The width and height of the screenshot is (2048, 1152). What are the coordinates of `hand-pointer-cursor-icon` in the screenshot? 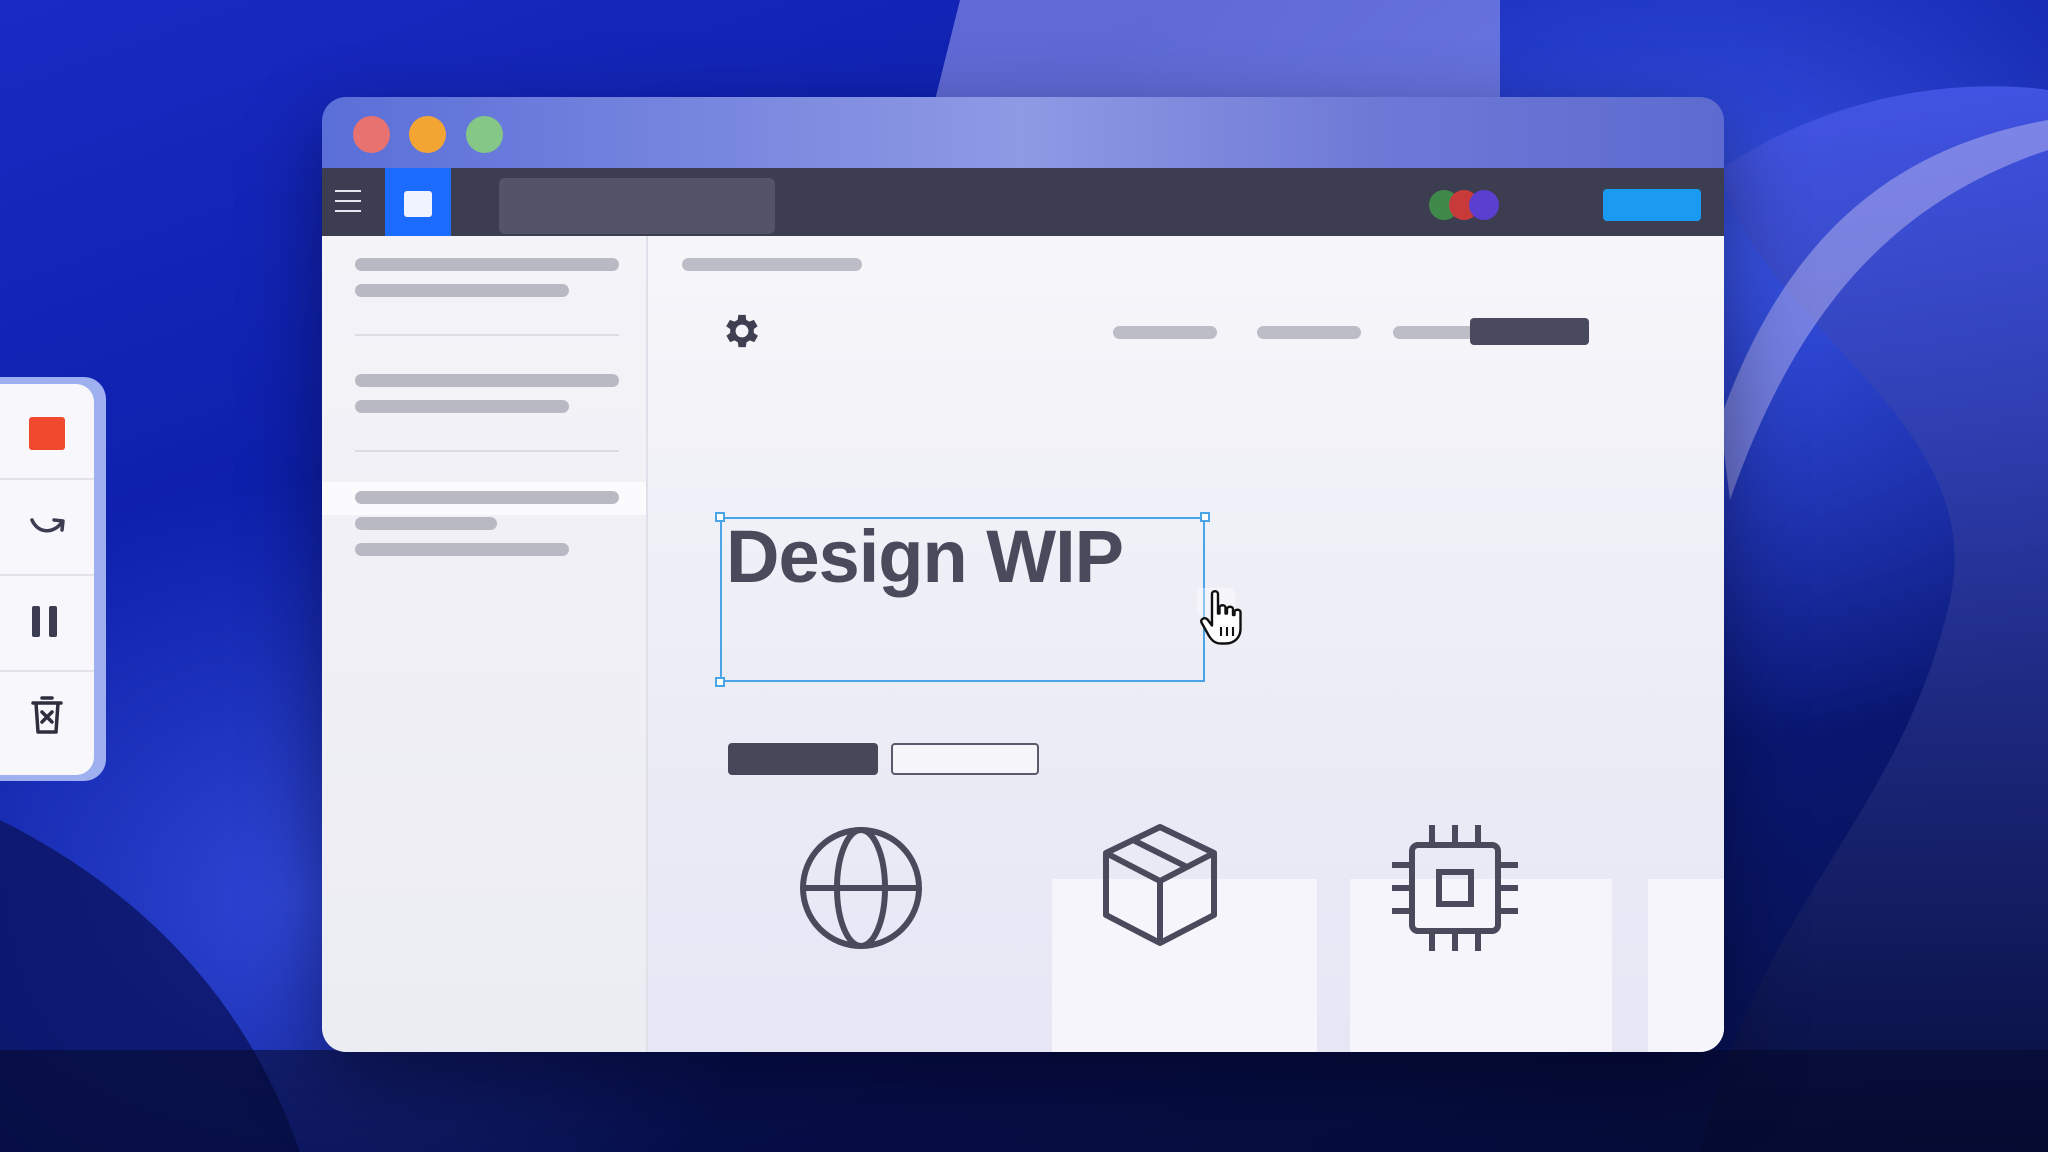 It's located at (1219, 616).